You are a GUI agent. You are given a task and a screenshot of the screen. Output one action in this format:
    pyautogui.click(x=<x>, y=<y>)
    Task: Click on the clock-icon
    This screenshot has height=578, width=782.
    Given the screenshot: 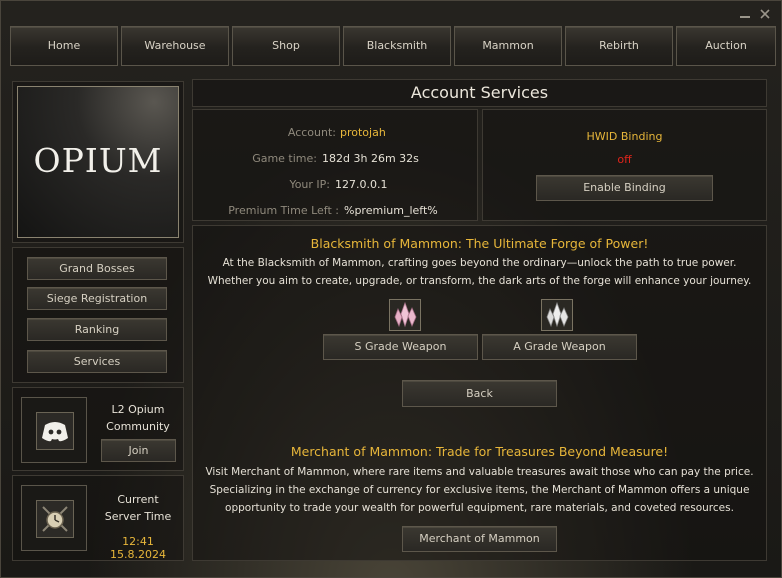 What is the action you would take?
    pyautogui.click(x=55, y=519)
    